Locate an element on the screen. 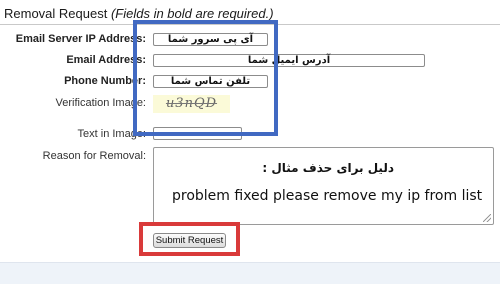 Image resolution: width=500 pixels, height=284 pixels. text-in-image-label: Text in Image: is located at coordinates (111, 134).